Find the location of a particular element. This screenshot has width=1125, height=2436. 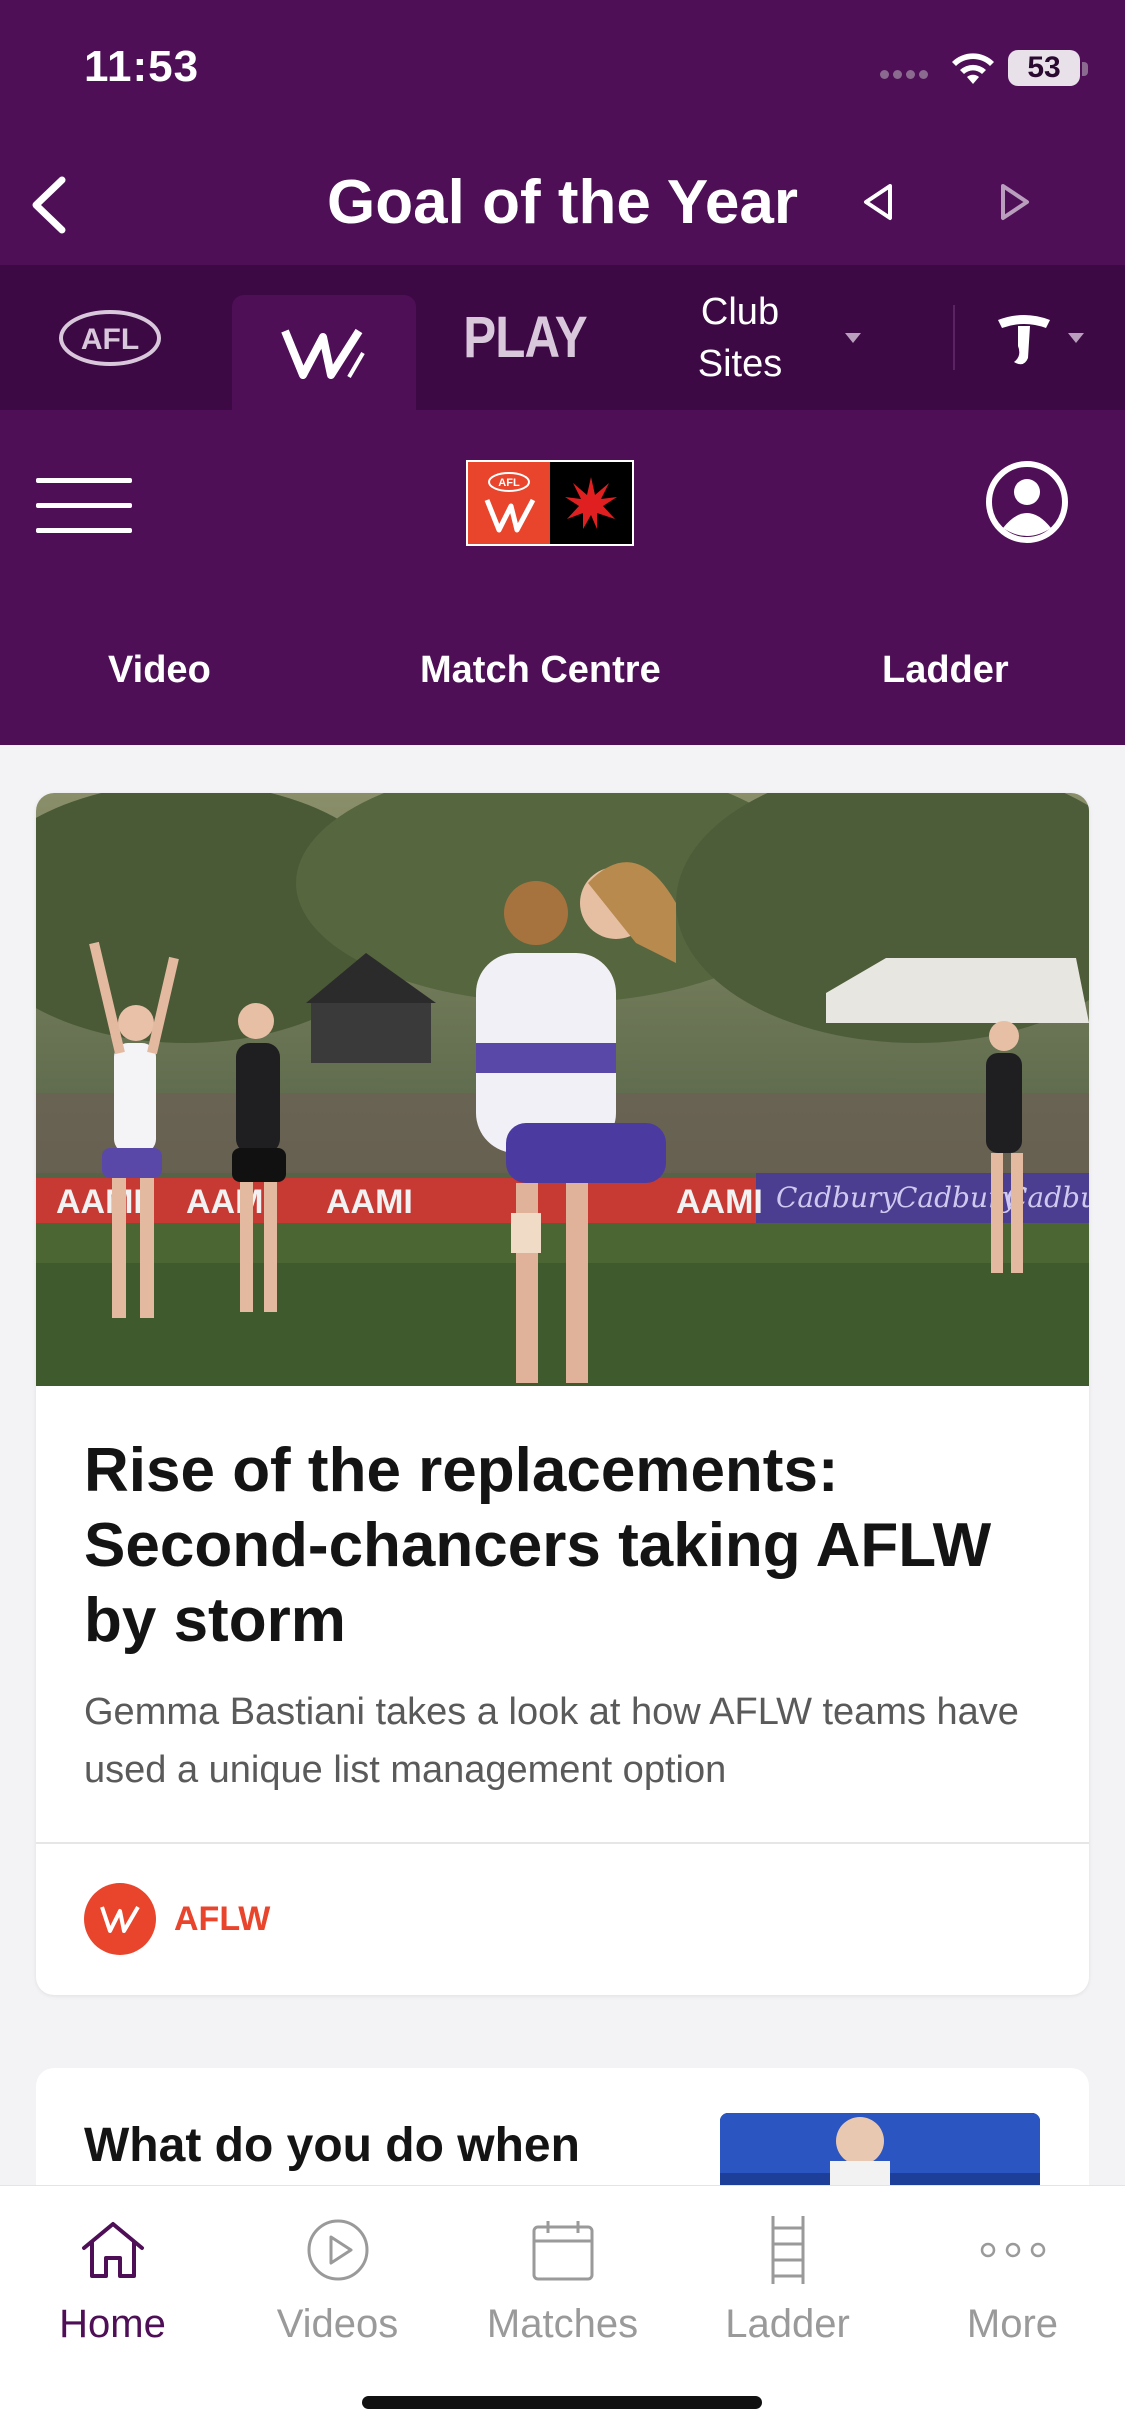

aflw-tag-icon is located at coordinates (120, 1919).